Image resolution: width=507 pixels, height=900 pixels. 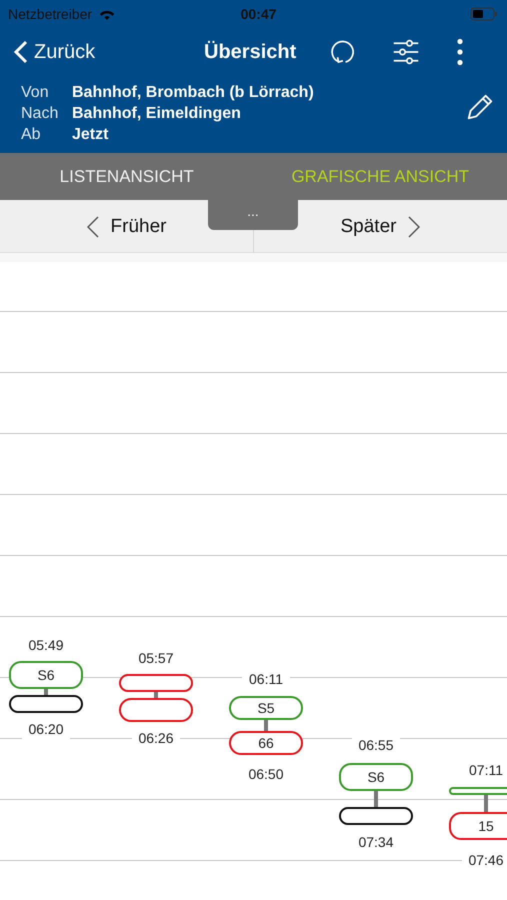 What do you see at coordinates (484, 14) in the screenshot?
I see `battery-icon` at bounding box center [484, 14].